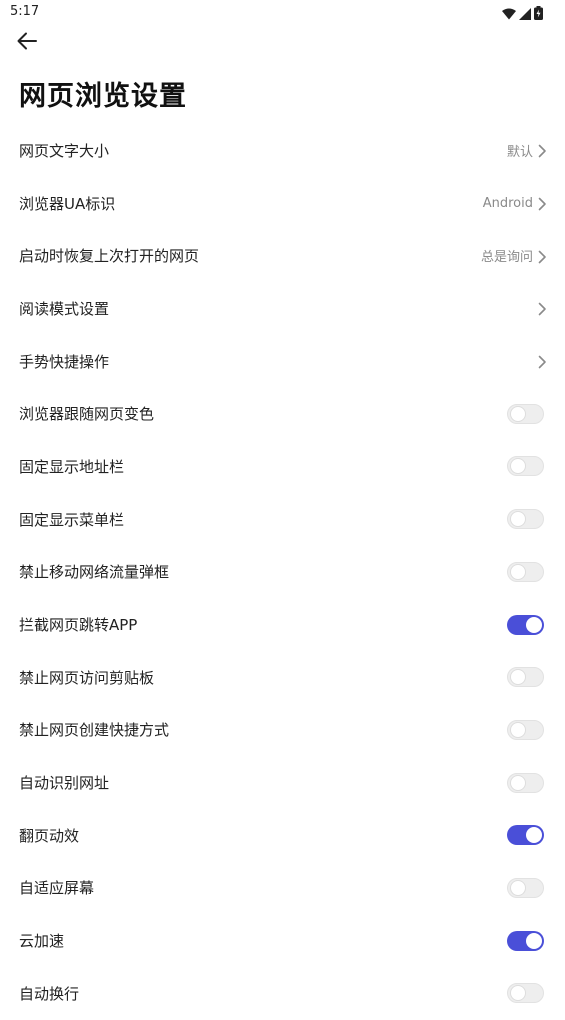 Image resolution: width=565 pixels, height=1020 pixels. I want to click on setting-label: 自动换行, so click(49, 993).